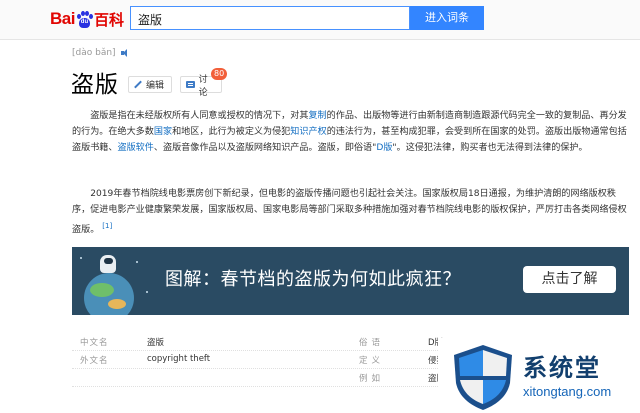  What do you see at coordinates (483, 377) in the screenshot?
I see `windows-shield-icon` at bounding box center [483, 377].